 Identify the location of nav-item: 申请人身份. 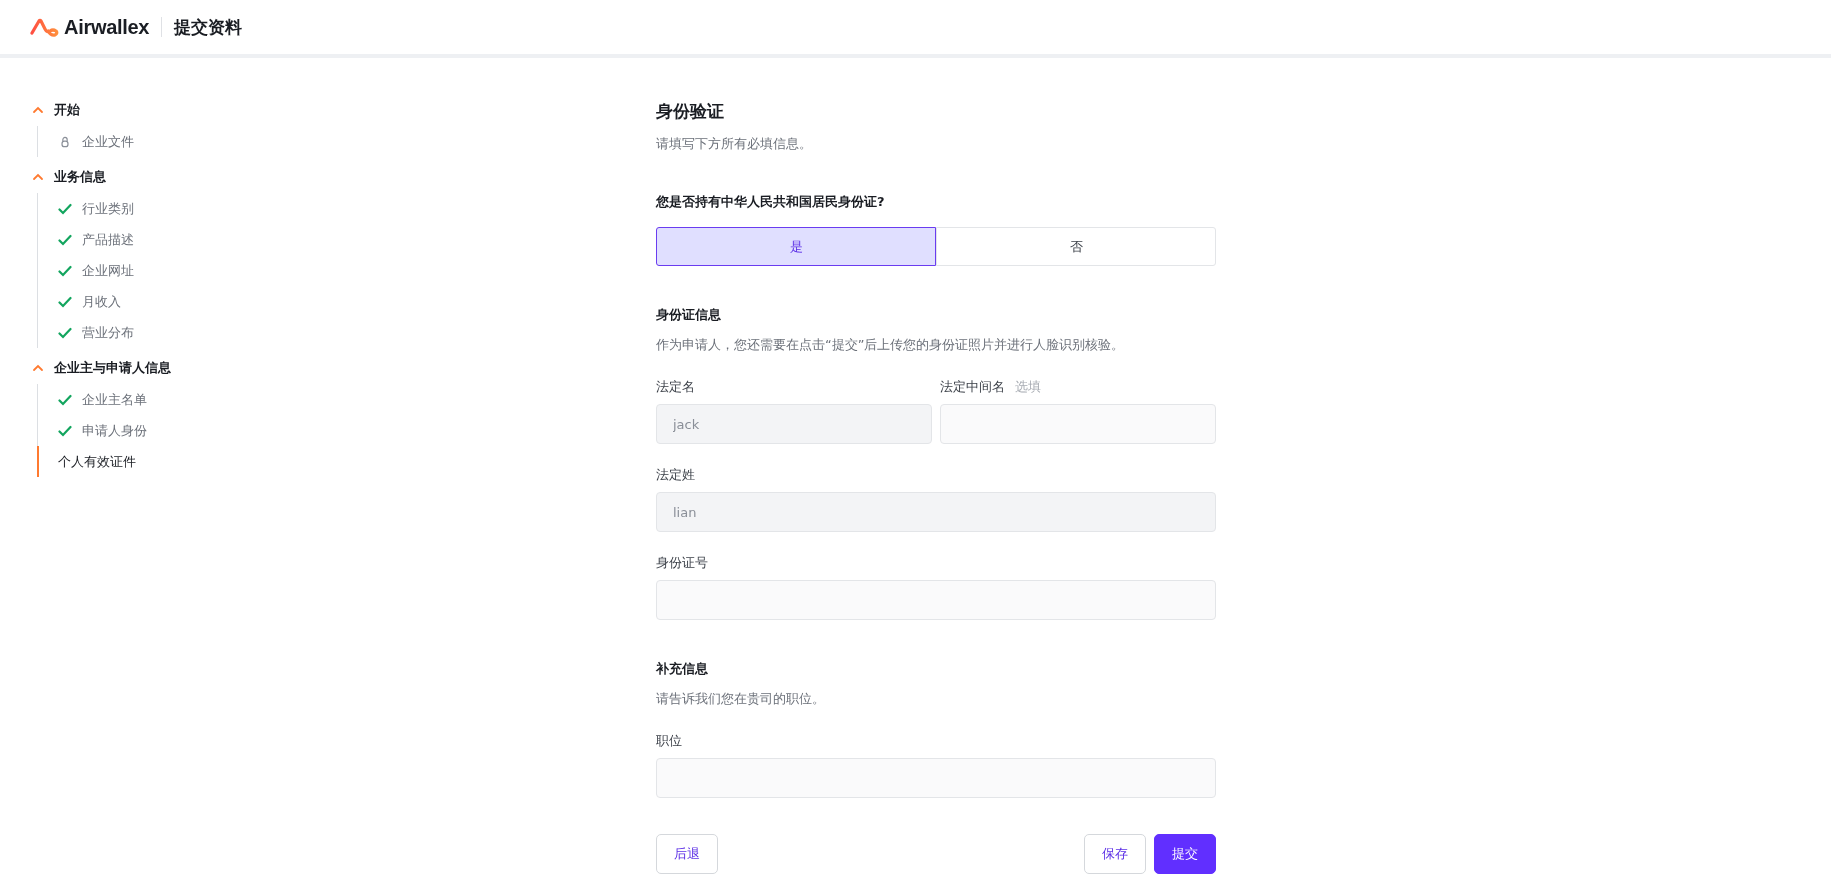
(347, 430).